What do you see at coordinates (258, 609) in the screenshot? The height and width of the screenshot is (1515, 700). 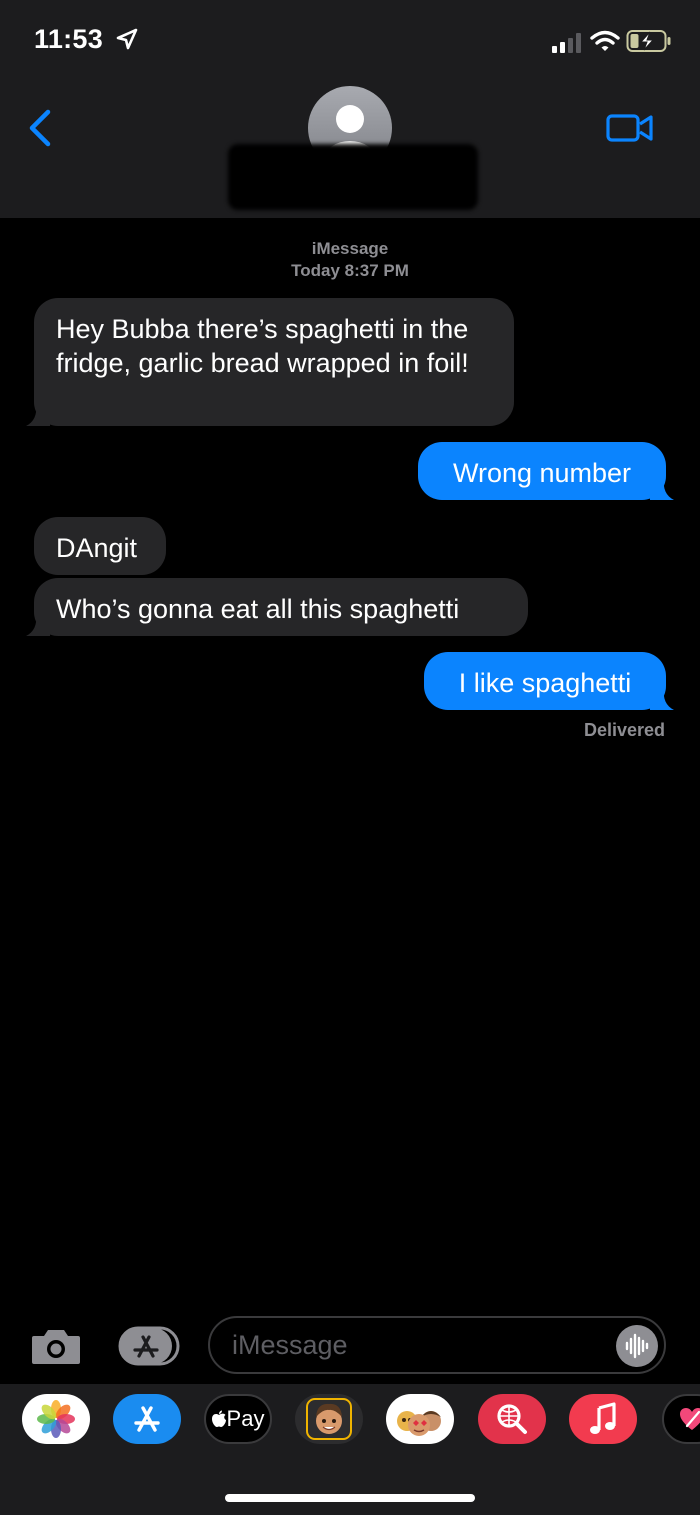 I see `message-text: Who’s gonna eat all this spaghetti` at bounding box center [258, 609].